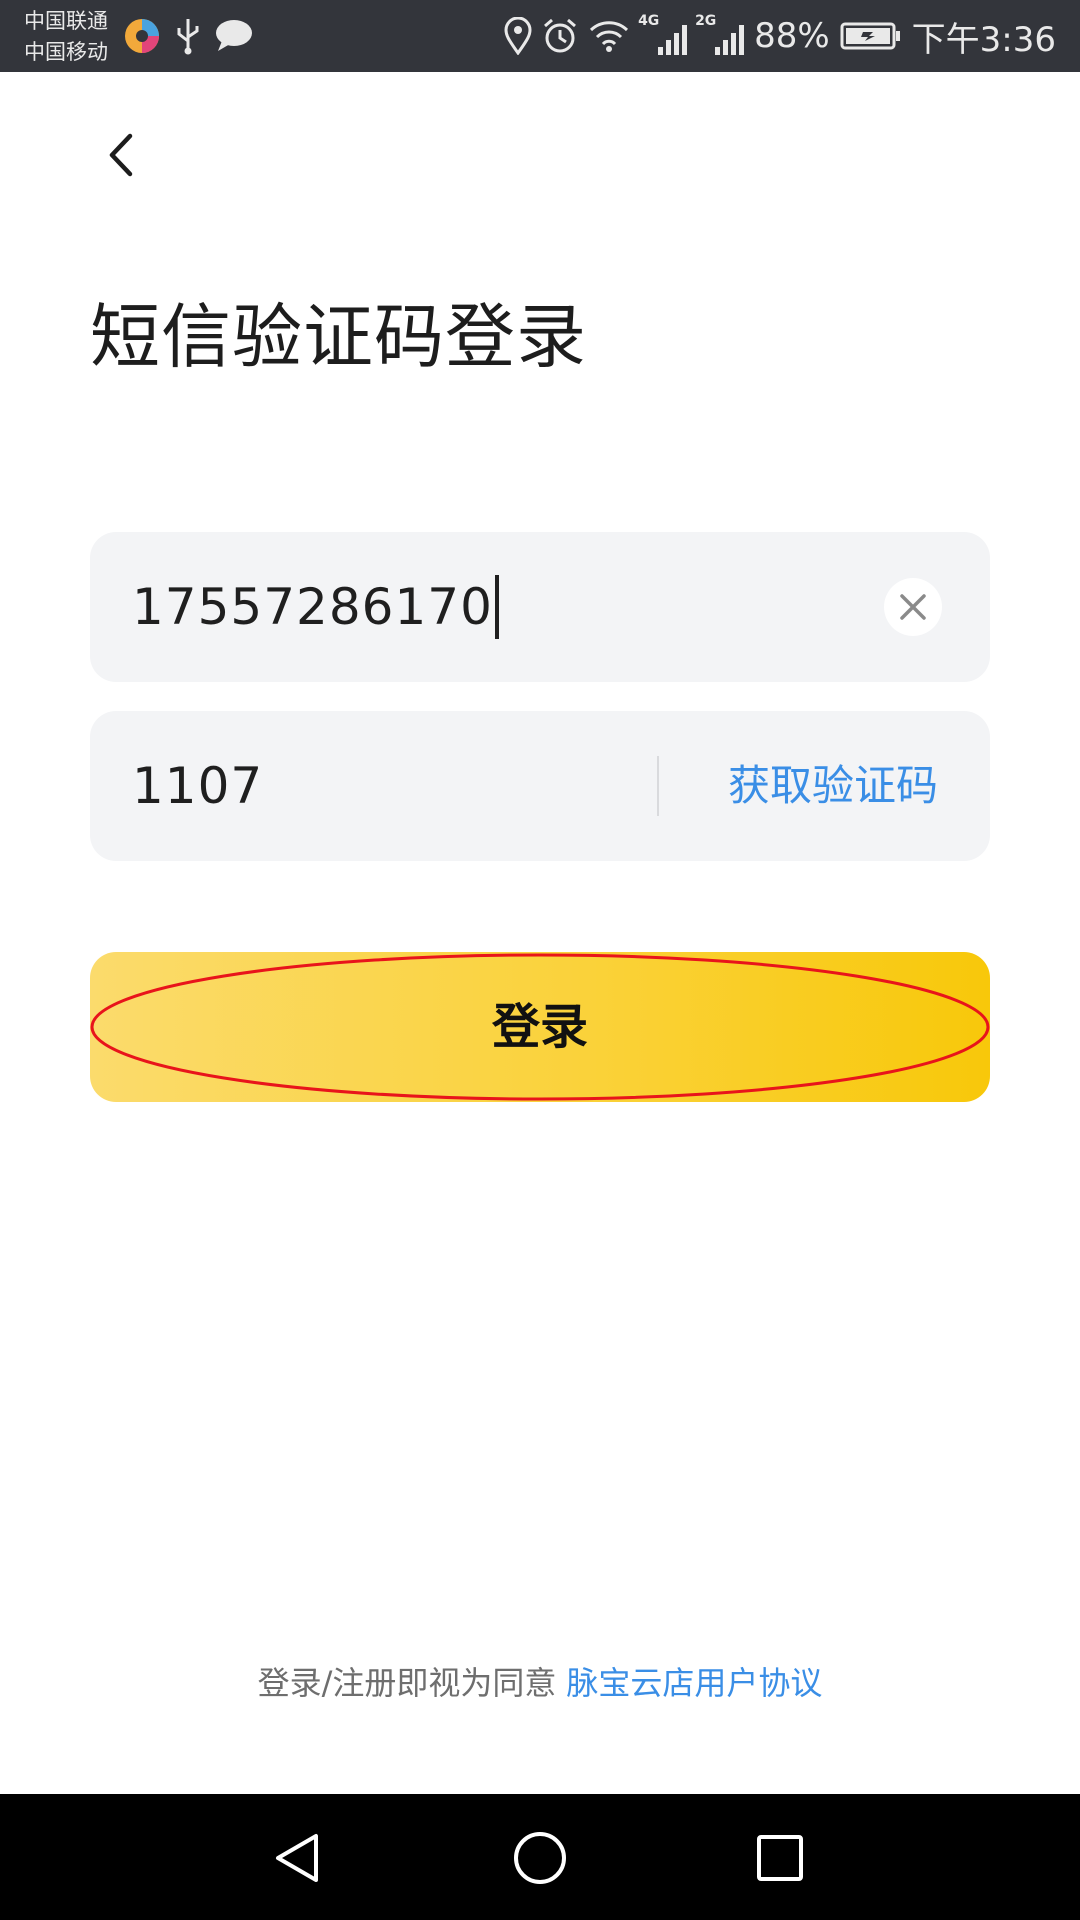 The width and height of the screenshot is (1080, 1920). What do you see at coordinates (496, 606) in the screenshot?
I see `text-cursor` at bounding box center [496, 606].